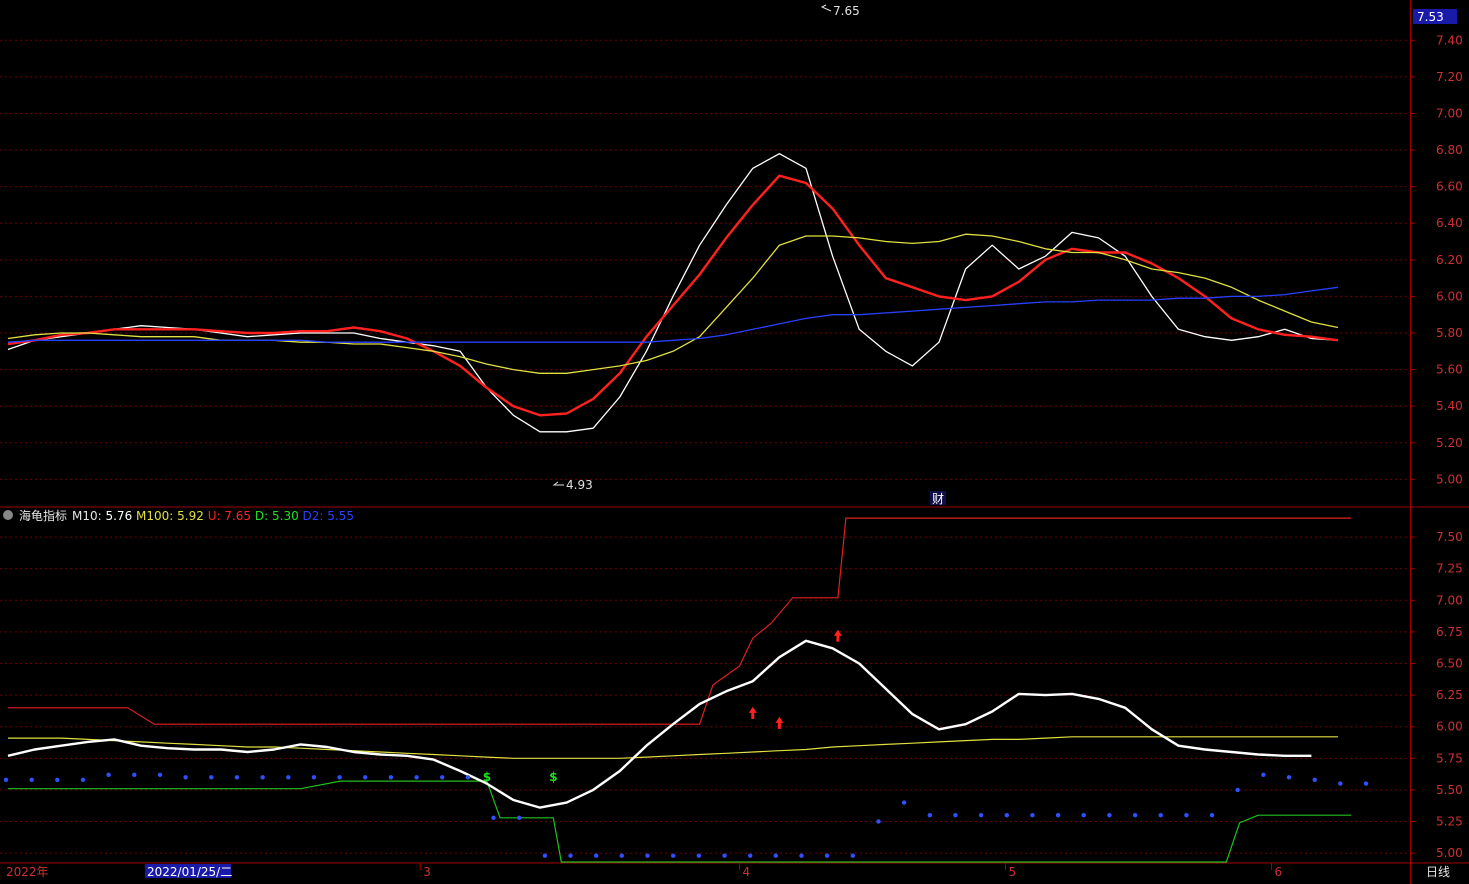 The width and height of the screenshot is (1469, 884). Describe the element at coordinates (1449, 569) in the screenshot. I see `indicator-tick-label: 7.25` at that location.